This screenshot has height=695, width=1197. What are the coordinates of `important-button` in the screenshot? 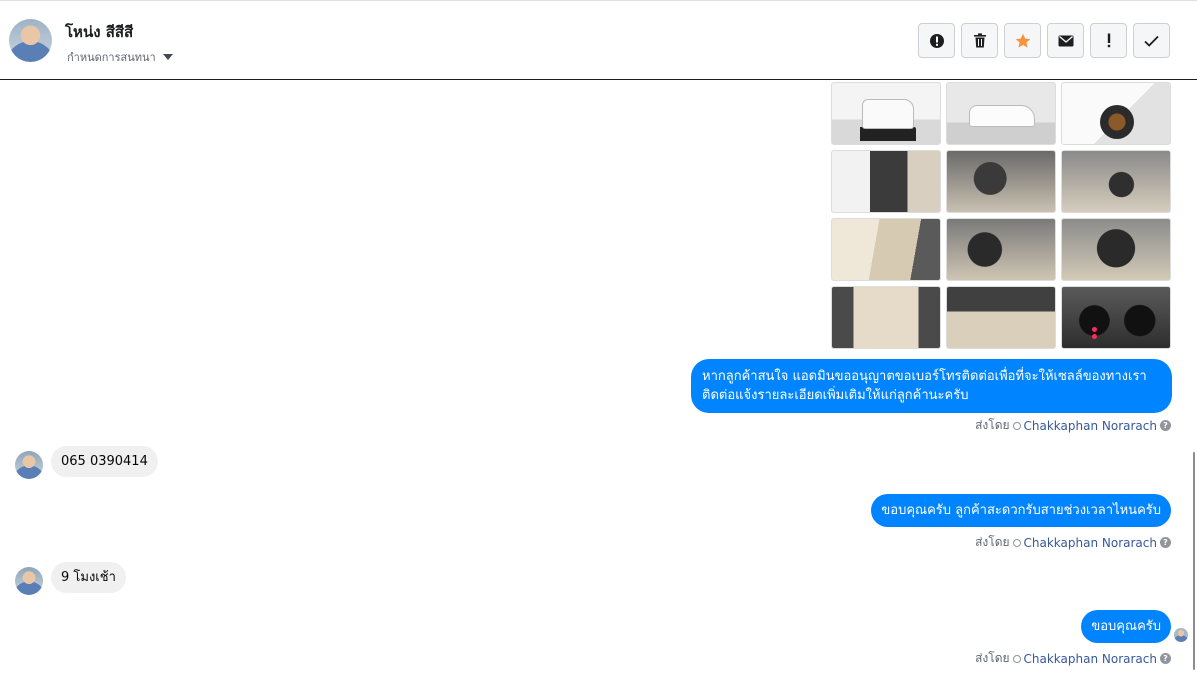 It's located at (1108, 40).